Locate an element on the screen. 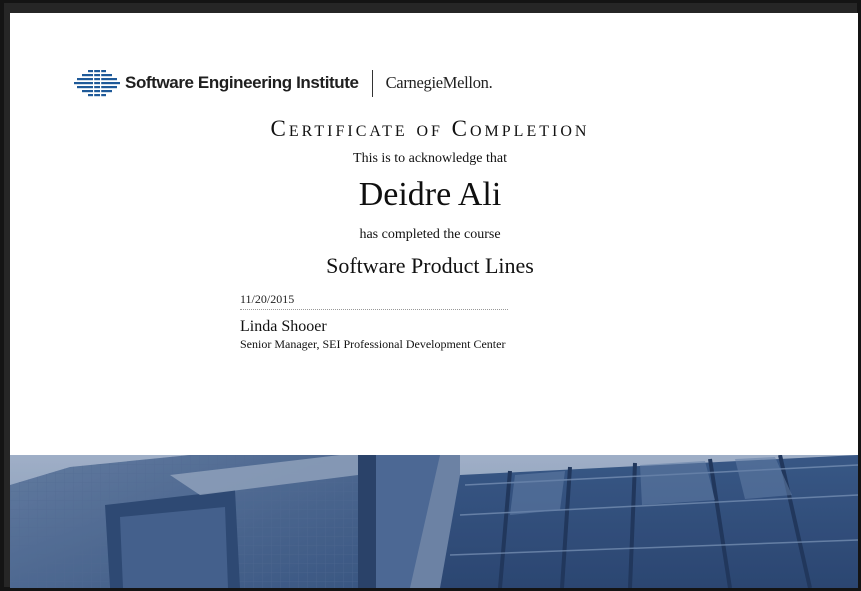 Image resolution: width=861 pixels, height=591 pixels. sei-name: Software Engineering Institute is located at coordinates (242, 82).